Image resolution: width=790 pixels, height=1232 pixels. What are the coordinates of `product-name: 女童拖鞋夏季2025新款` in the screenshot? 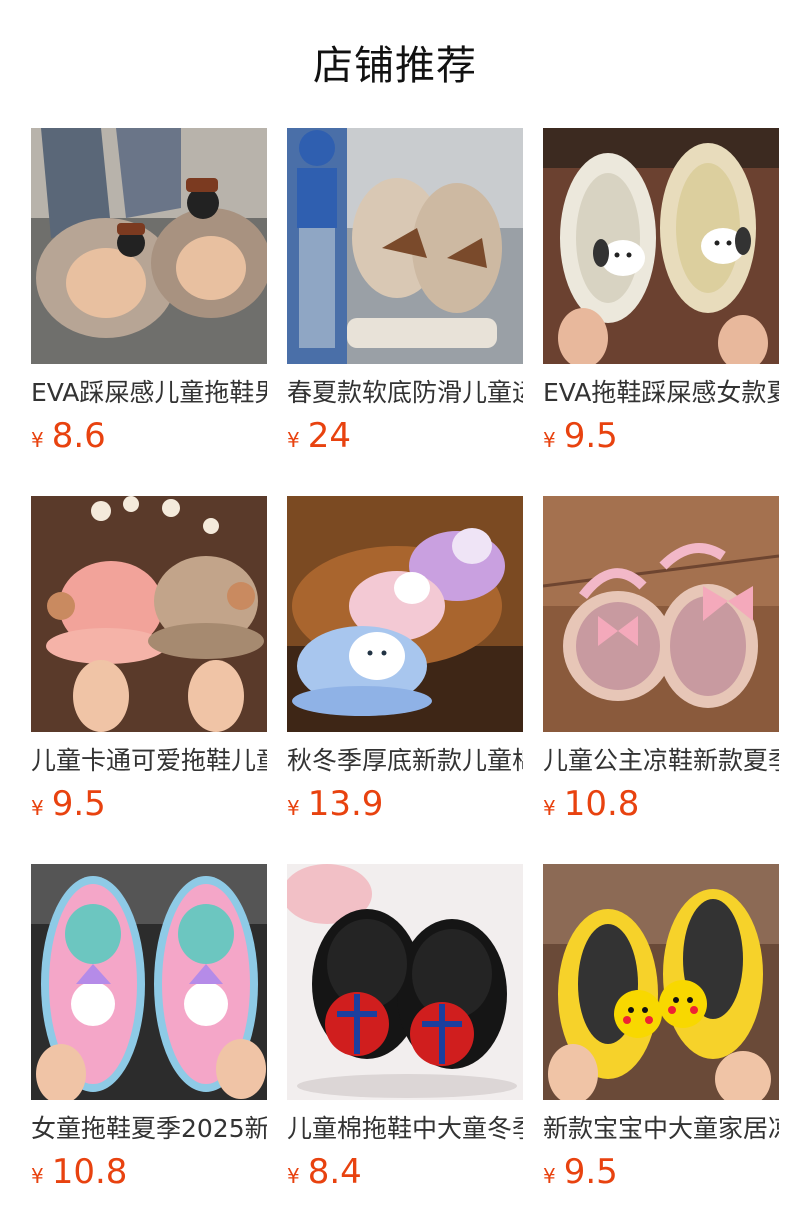 It's located at (149, 1129).